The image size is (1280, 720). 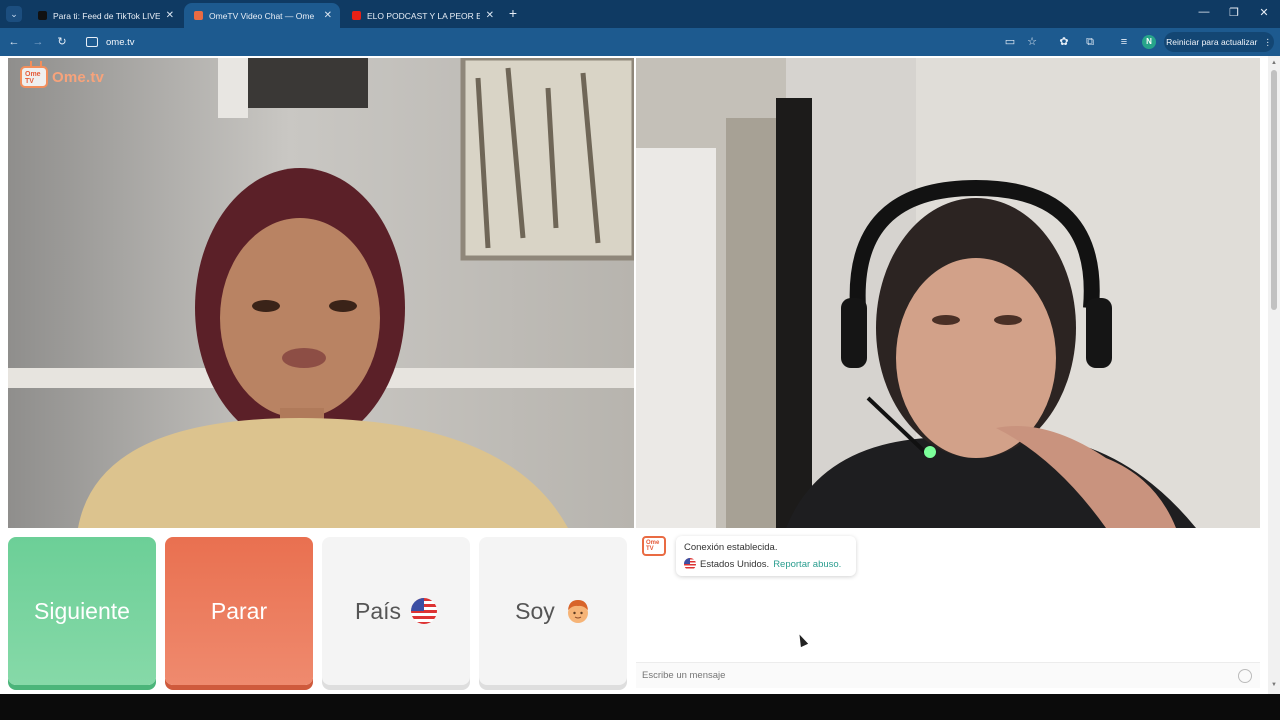 I want to click on extensions-puzzle-icon: ⧉, so click(x=1090, y=42).